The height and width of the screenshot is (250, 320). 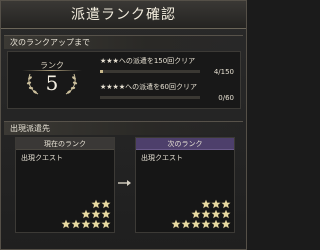 I want to click on condition-text: ★★★への派遣を150回クリア, so click(x=148, y=61).